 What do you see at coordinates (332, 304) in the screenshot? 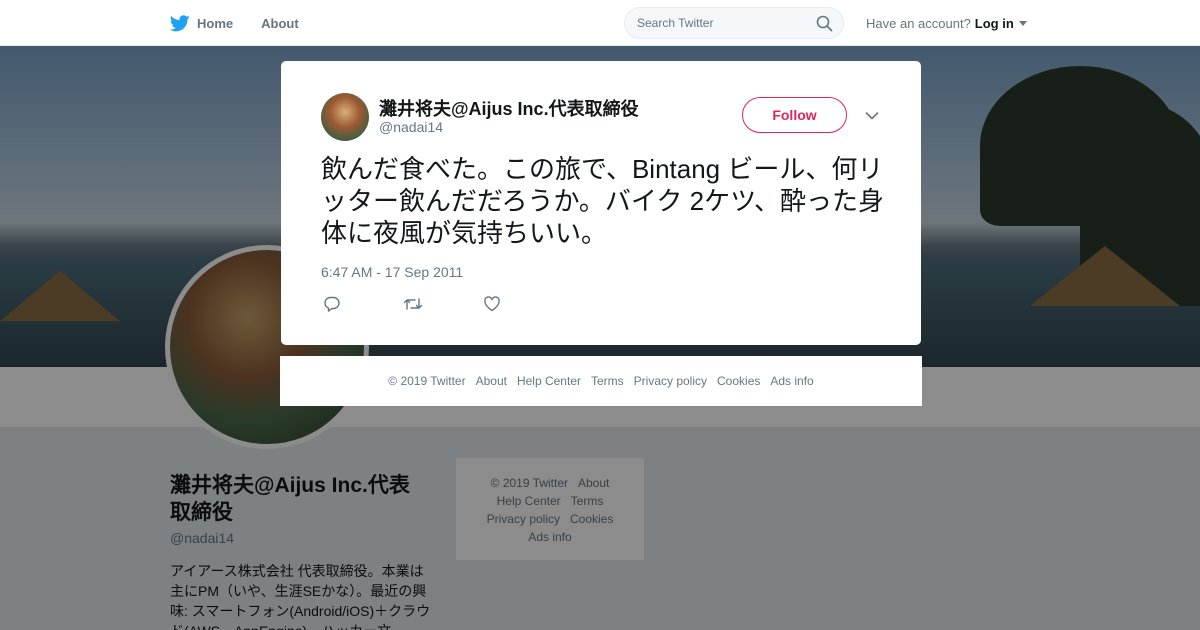
I see `reply-icon` at bounding box center [332, 304].